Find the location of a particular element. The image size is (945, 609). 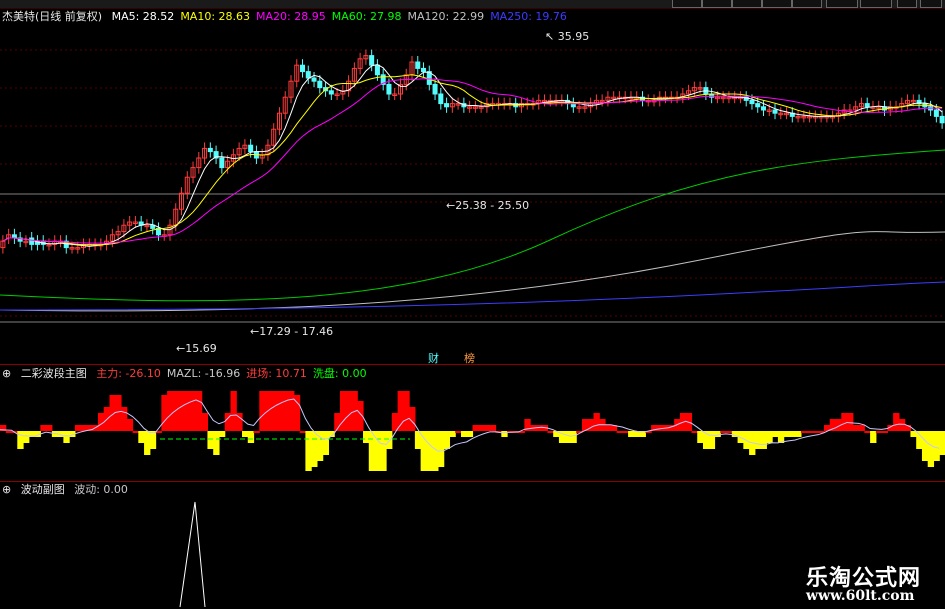

sub-title: 波动副图 is located at coordinates (42, 489).